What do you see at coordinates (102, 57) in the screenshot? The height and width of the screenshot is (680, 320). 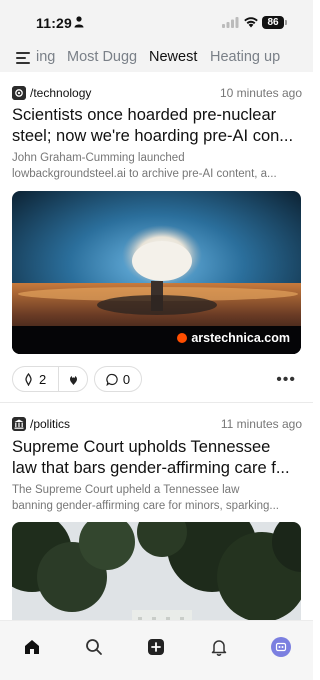 I see `tab-most-dugg: Most Dugg` at bounding box center [102, 57].